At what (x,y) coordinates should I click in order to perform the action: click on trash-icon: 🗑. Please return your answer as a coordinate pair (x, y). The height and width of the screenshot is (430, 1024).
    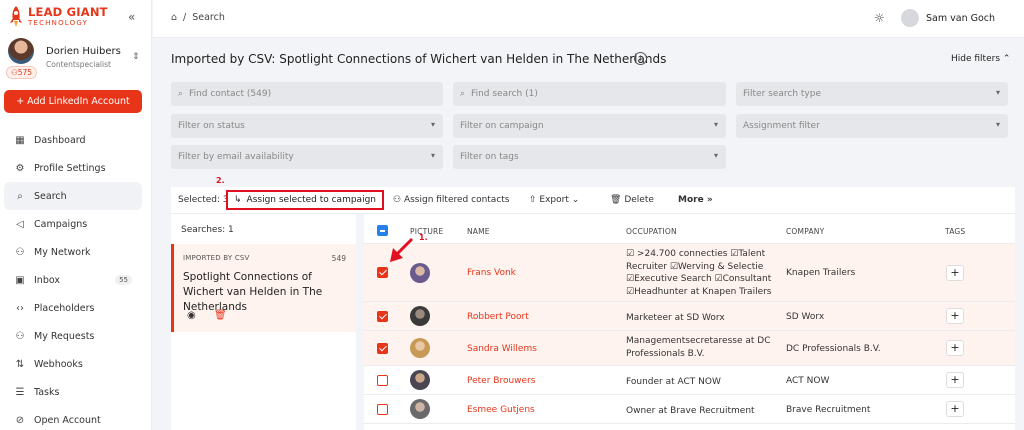
    Looking at the image, I should click on (220, 315).